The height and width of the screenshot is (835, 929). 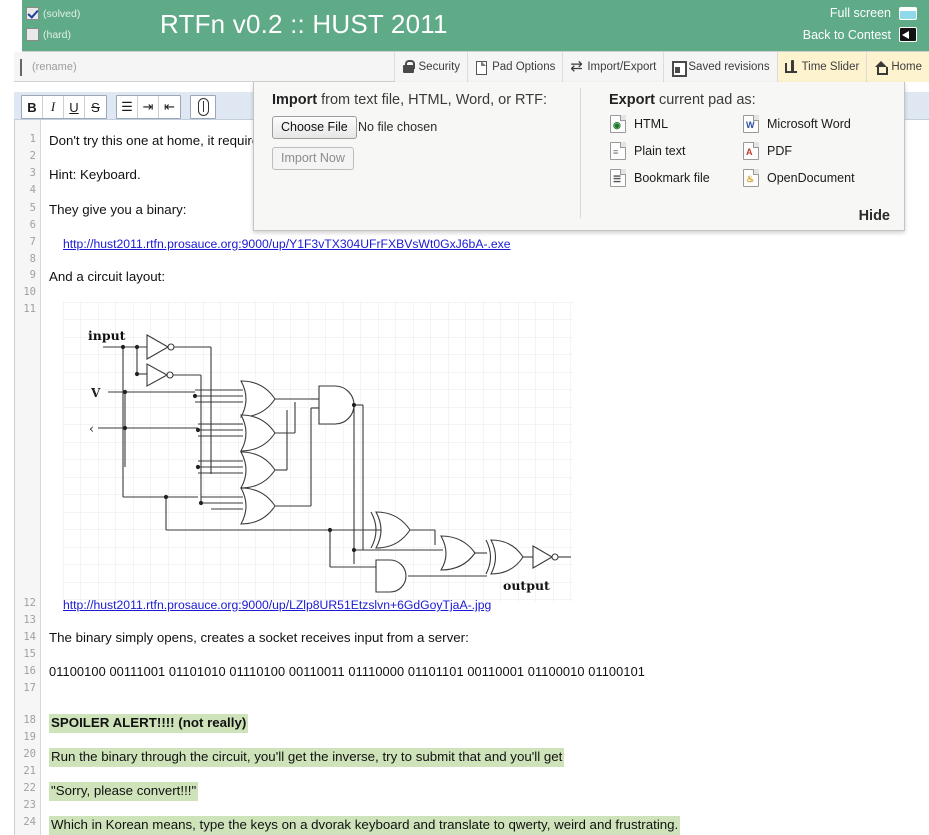 I want to click on export-html-option: ◉ HTML, so click(x=639, y=124).